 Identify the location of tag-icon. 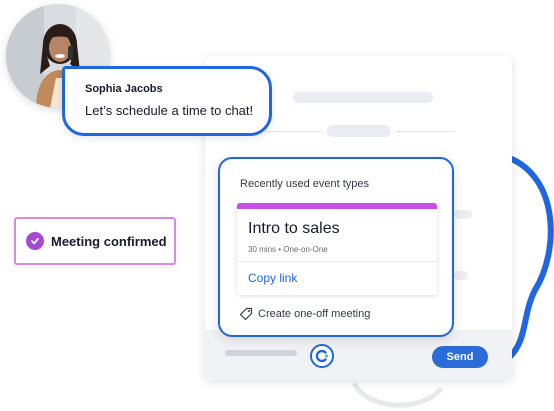
(246, 314).